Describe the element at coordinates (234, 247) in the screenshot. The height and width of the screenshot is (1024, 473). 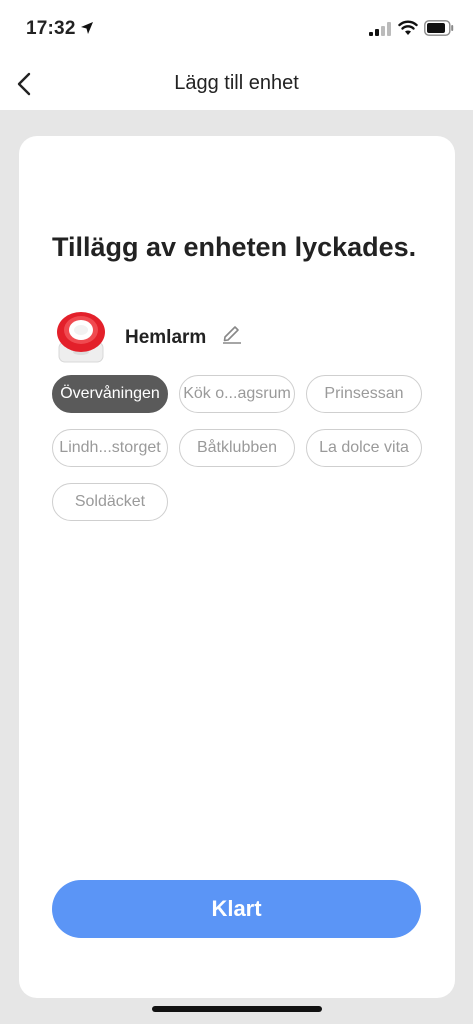
I see `success-heading: Tillägg av enheten lyckades.` at that location.